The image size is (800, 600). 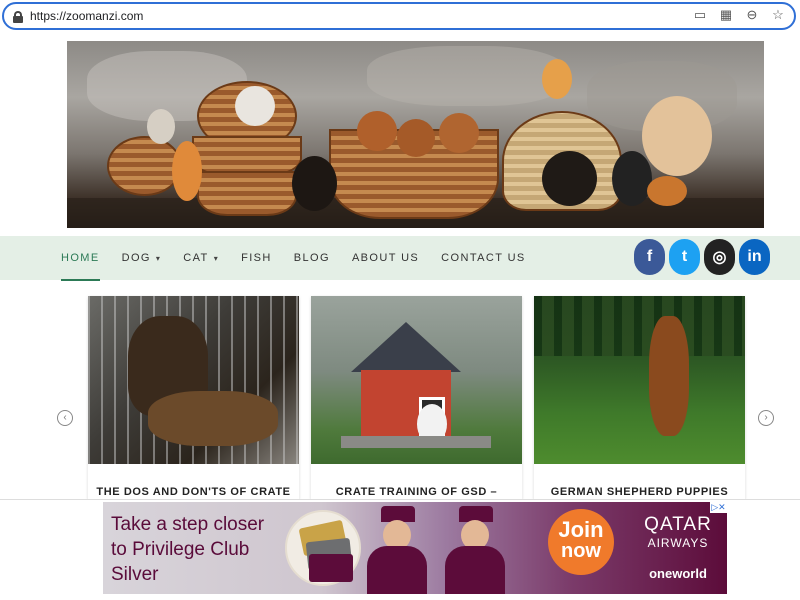 What do you see at coordinates (700, 15) in the screenshot?
I see `cast-icon: ▭` at bounding box center [700, 15].